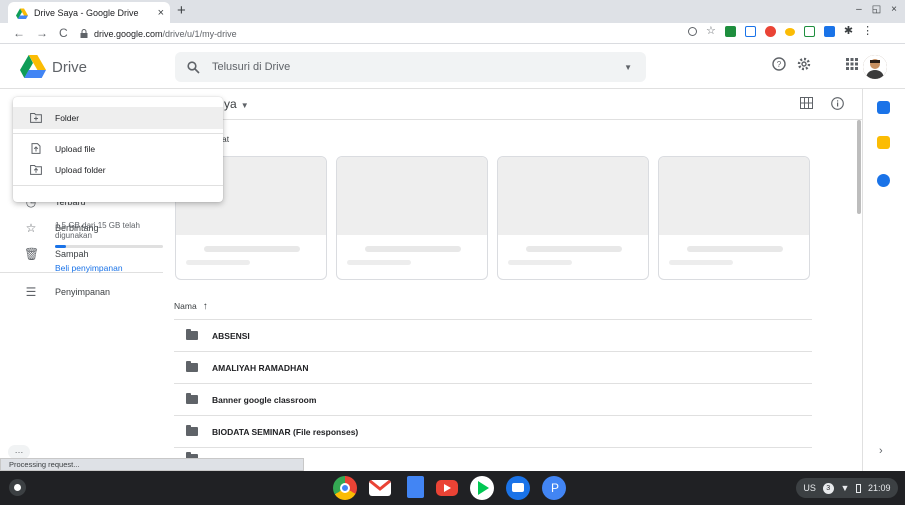 This screenshot has width=905, height=505. Describe the element at coordinates (185, 306) in the screenshot. I see `sort-label: Nama` at that location.